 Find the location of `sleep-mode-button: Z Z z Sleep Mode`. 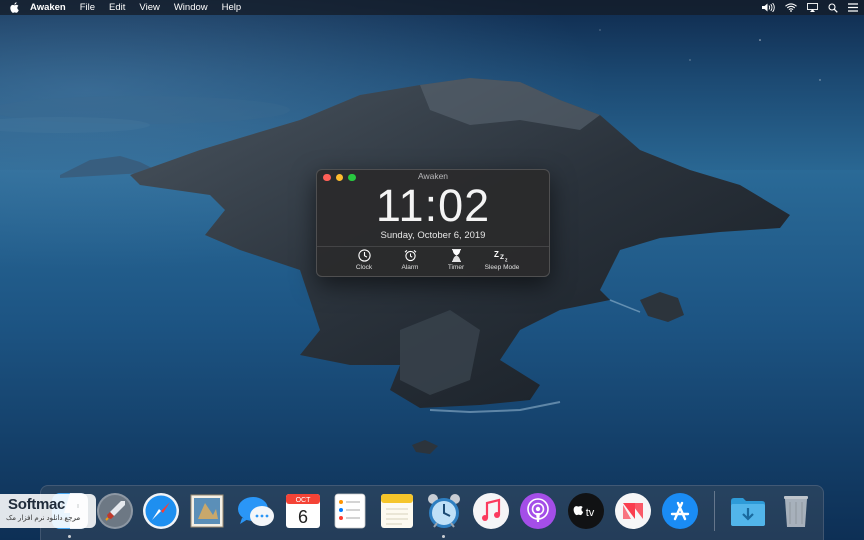

sleep-mode-button: Z Z z Sleep Mode is located at coordinates (502, 260).